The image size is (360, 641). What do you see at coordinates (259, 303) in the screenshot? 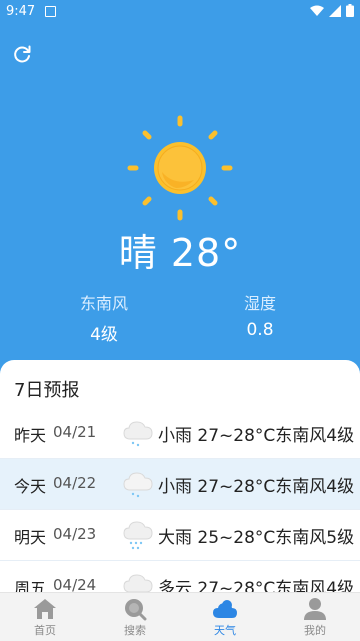
I see `humidity-label: 湿度` at bounding box center [259, 303].